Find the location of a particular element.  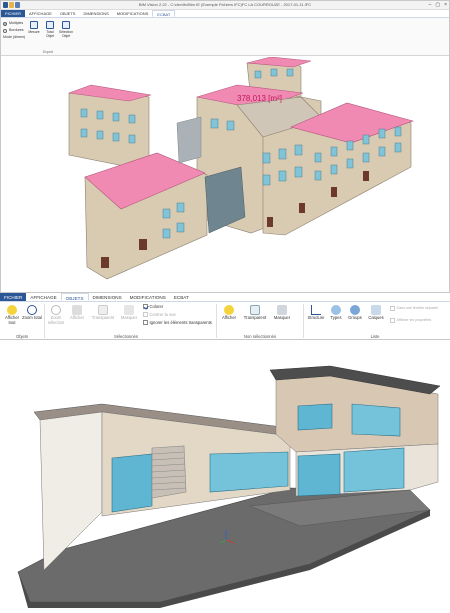

mode-option-label: Multiples is located at coordinates (16, 23).